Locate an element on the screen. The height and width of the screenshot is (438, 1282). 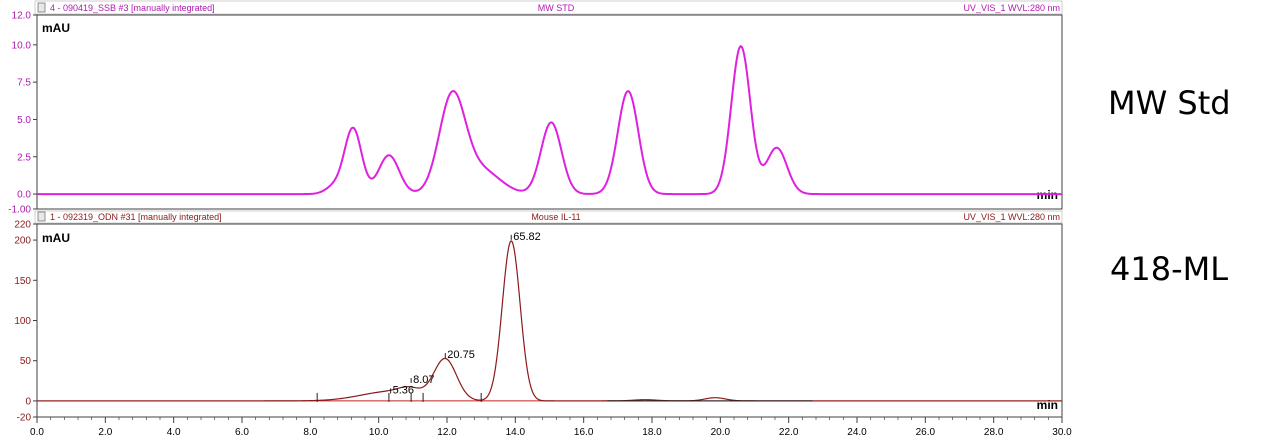
peak-label: 20.75 is located at coordinates (461, 355).